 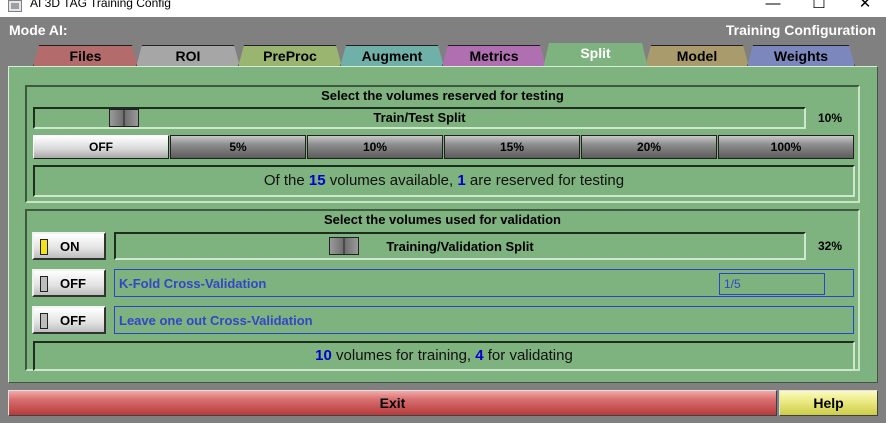 I want to click on info-middle-validation: volumes for training,, so click(x=404, y=355).